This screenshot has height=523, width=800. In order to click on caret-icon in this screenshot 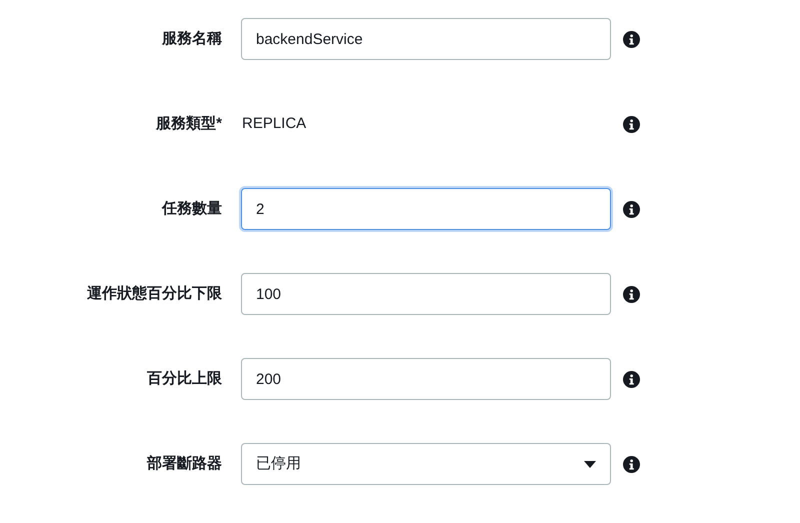, I will do `click(590, 464)`.